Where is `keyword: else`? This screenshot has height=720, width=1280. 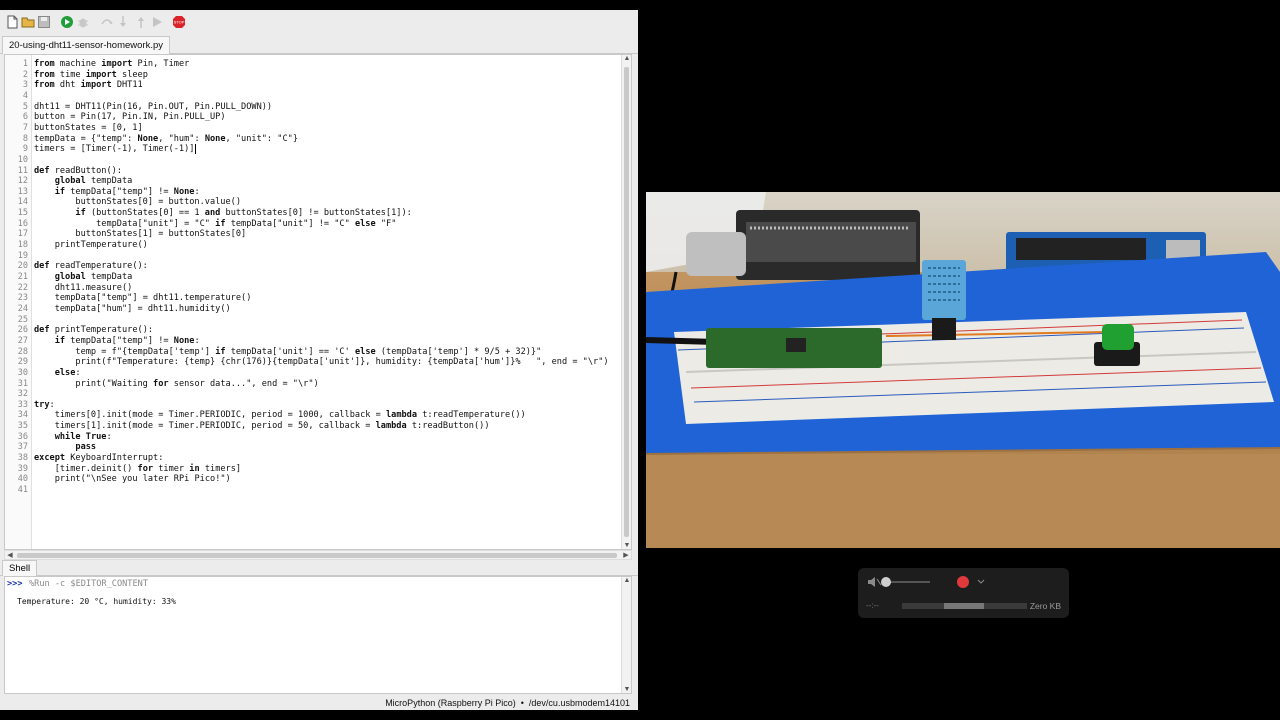 keyword: else is located at coordinates (65, 372).